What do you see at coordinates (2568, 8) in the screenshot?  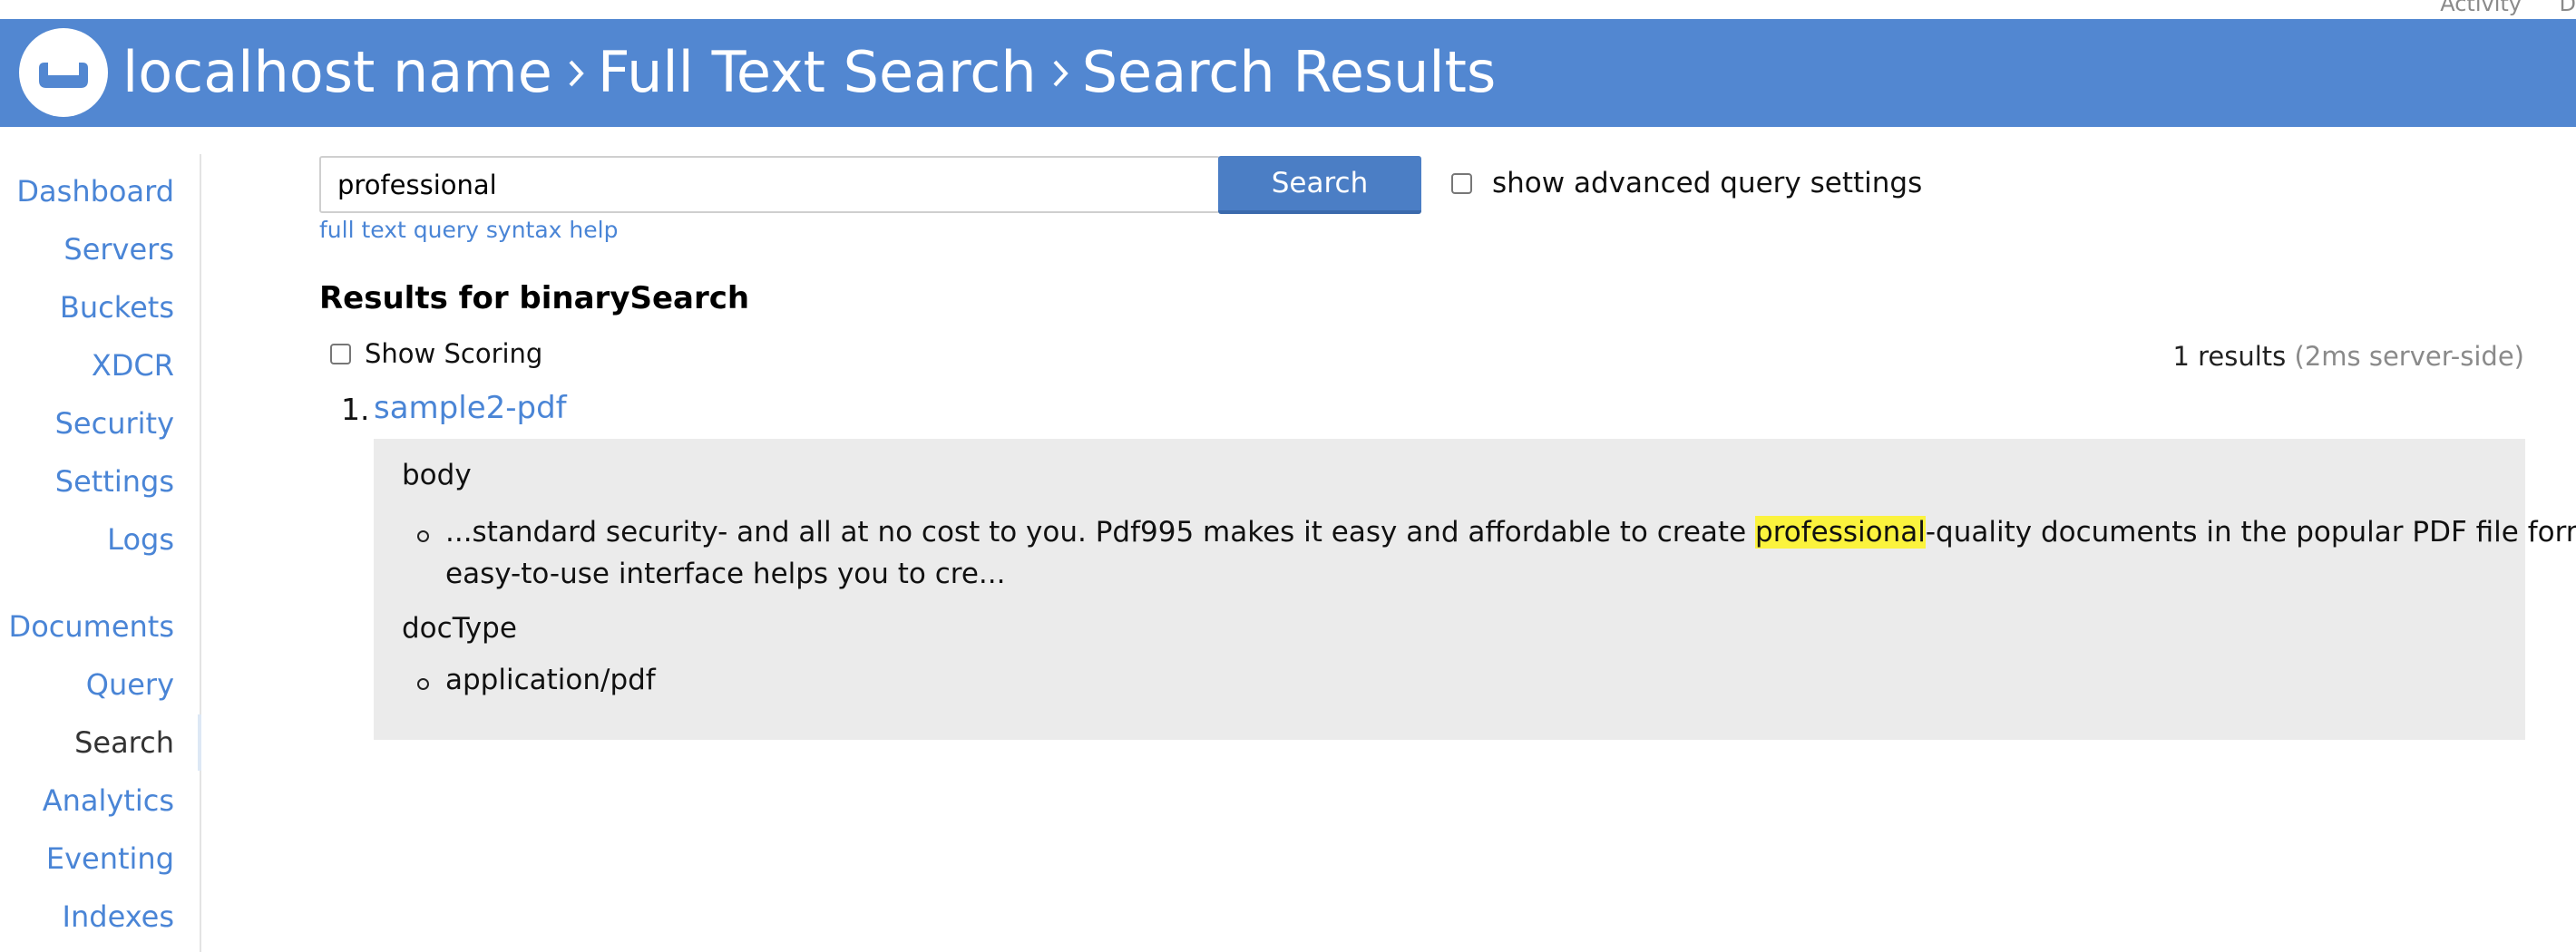 I see `top-bar-trailing-text: D` at bounding box center [2568, 8].